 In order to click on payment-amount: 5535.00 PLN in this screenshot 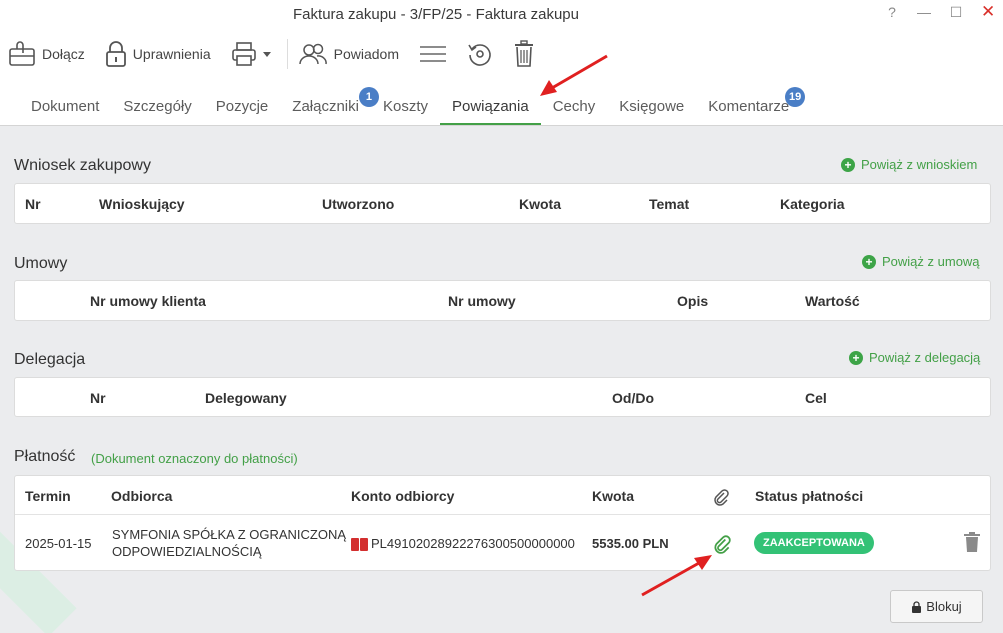, I will do `click(630, 543)`.